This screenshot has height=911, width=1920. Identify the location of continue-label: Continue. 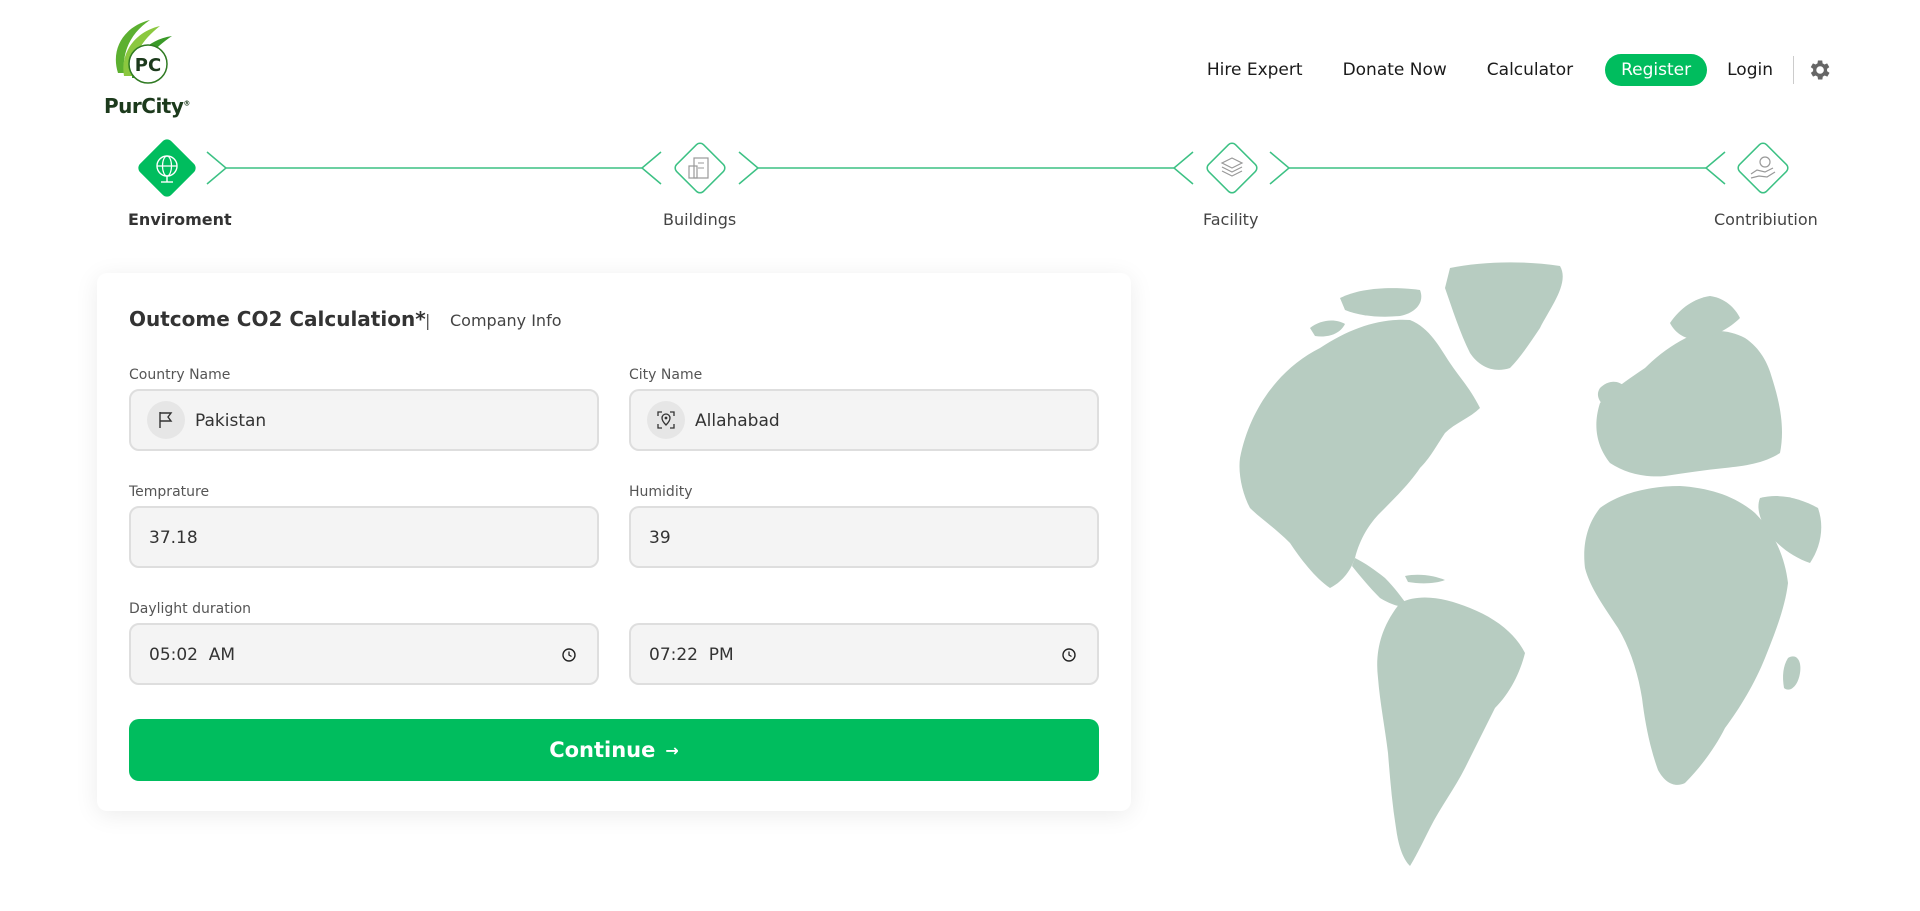
(602, 750).